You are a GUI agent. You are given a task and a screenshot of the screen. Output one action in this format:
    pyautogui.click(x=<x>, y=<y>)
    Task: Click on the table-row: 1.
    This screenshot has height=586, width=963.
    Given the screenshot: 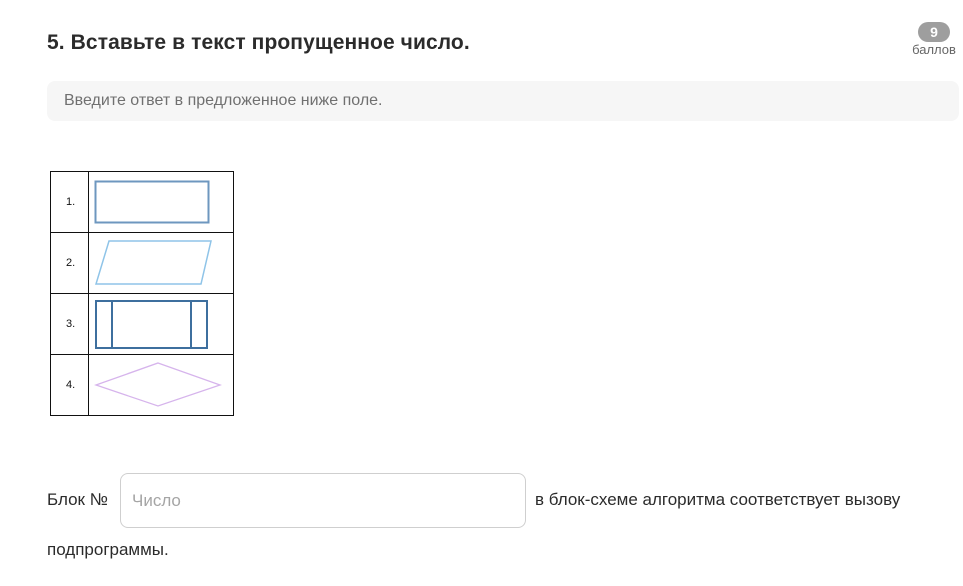 What is the action you would take?
    pyautogui.click(x=142, y=202)
    